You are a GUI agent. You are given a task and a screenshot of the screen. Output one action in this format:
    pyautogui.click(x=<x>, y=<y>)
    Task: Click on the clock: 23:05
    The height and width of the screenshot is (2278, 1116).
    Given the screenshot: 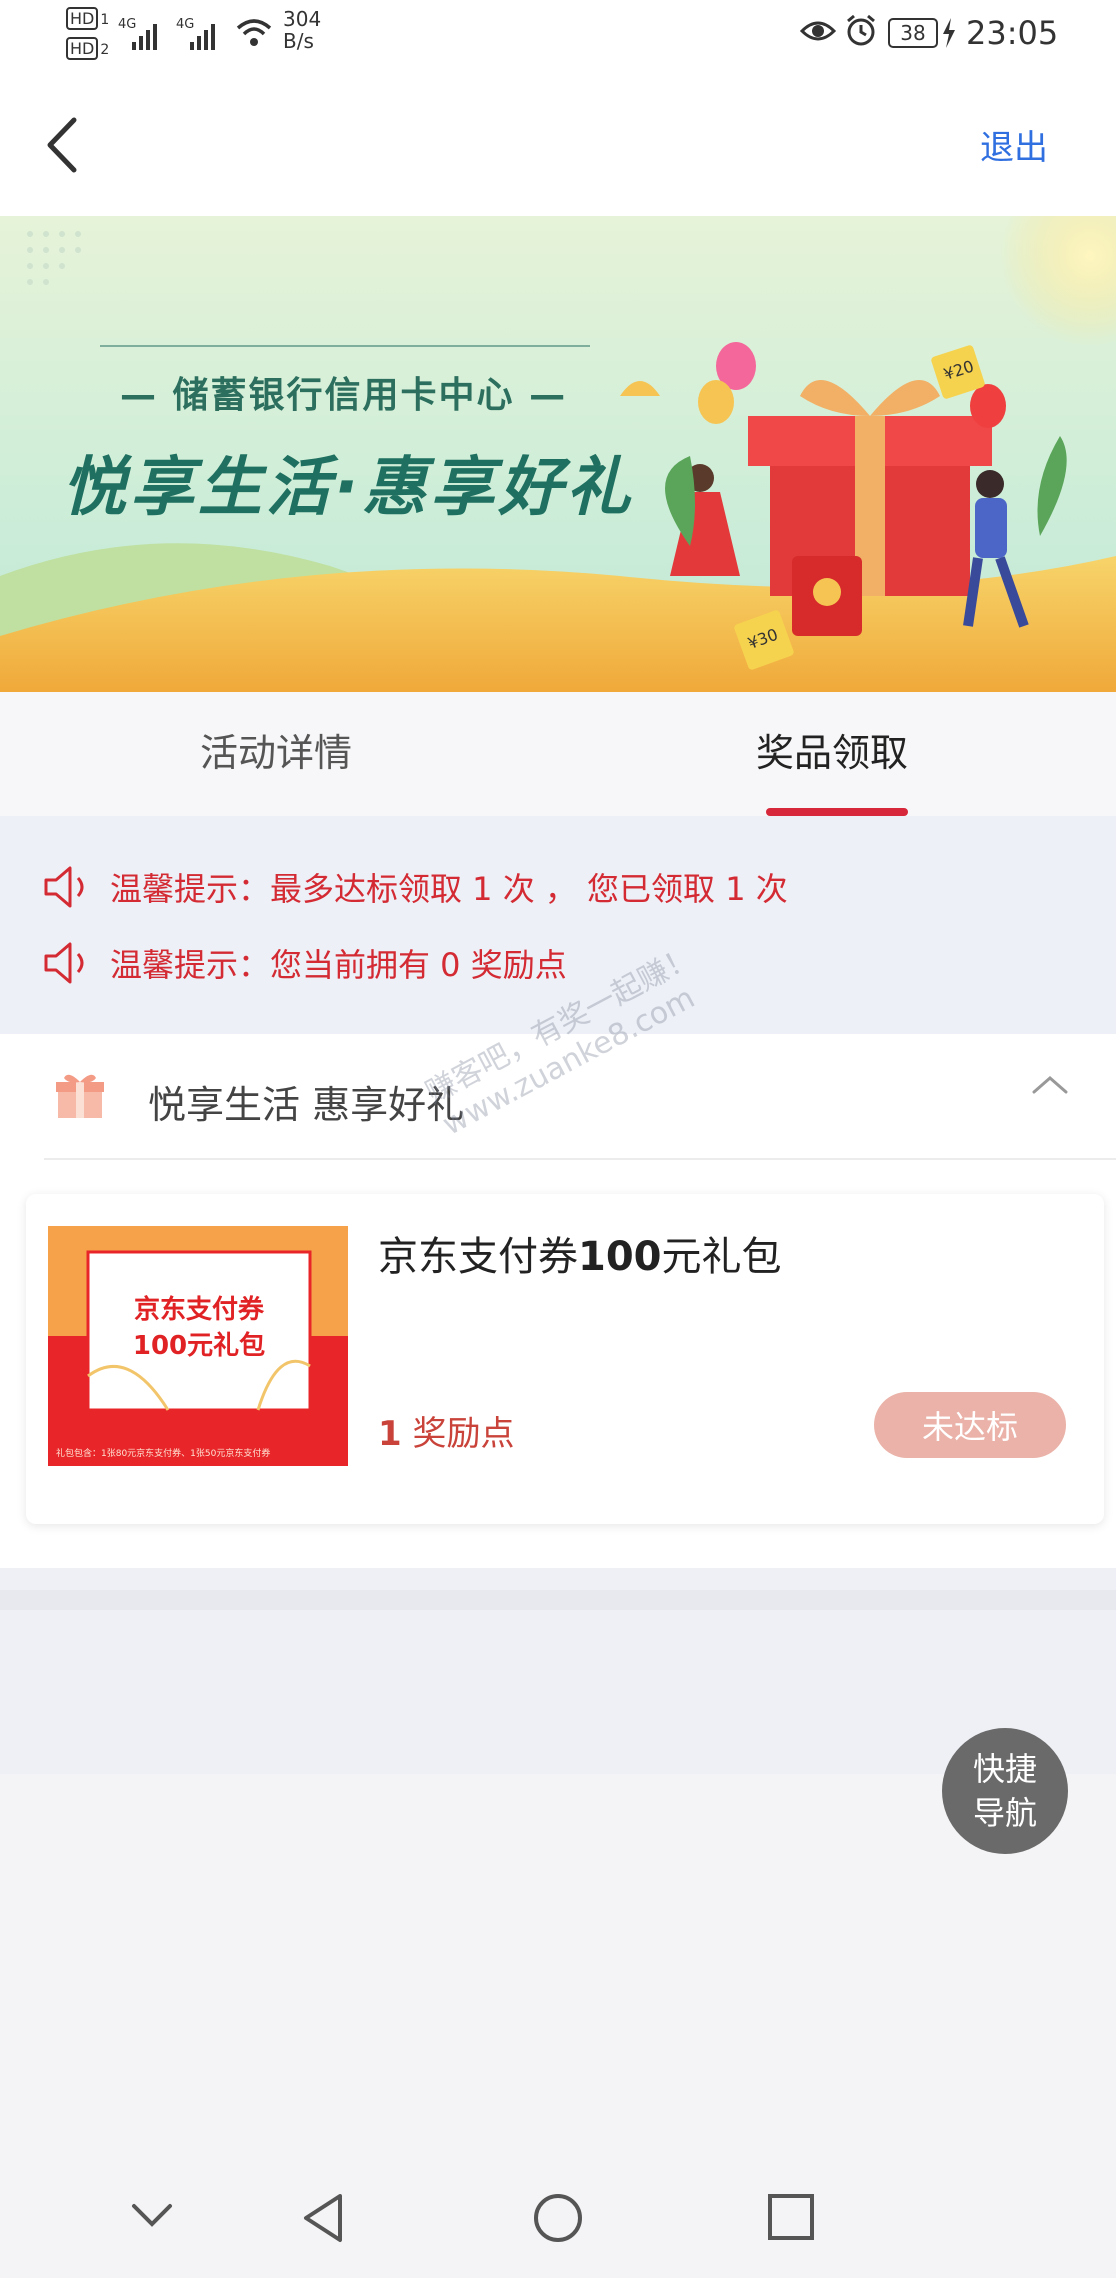 What is the action you would take?
    pyautogui.click(x=1012, y=33)
    